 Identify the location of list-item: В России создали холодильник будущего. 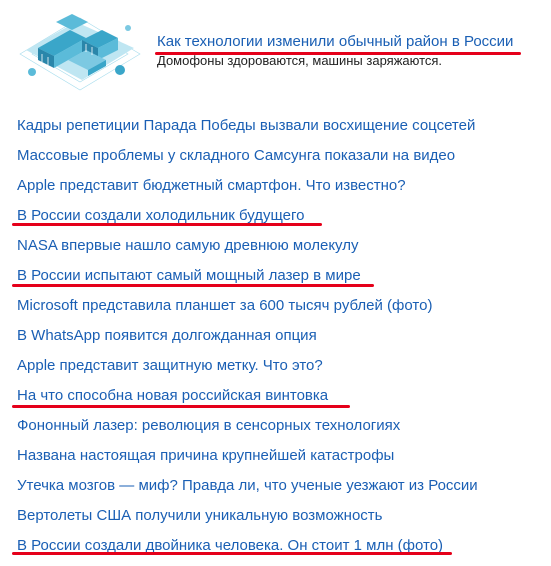
(247, 221).